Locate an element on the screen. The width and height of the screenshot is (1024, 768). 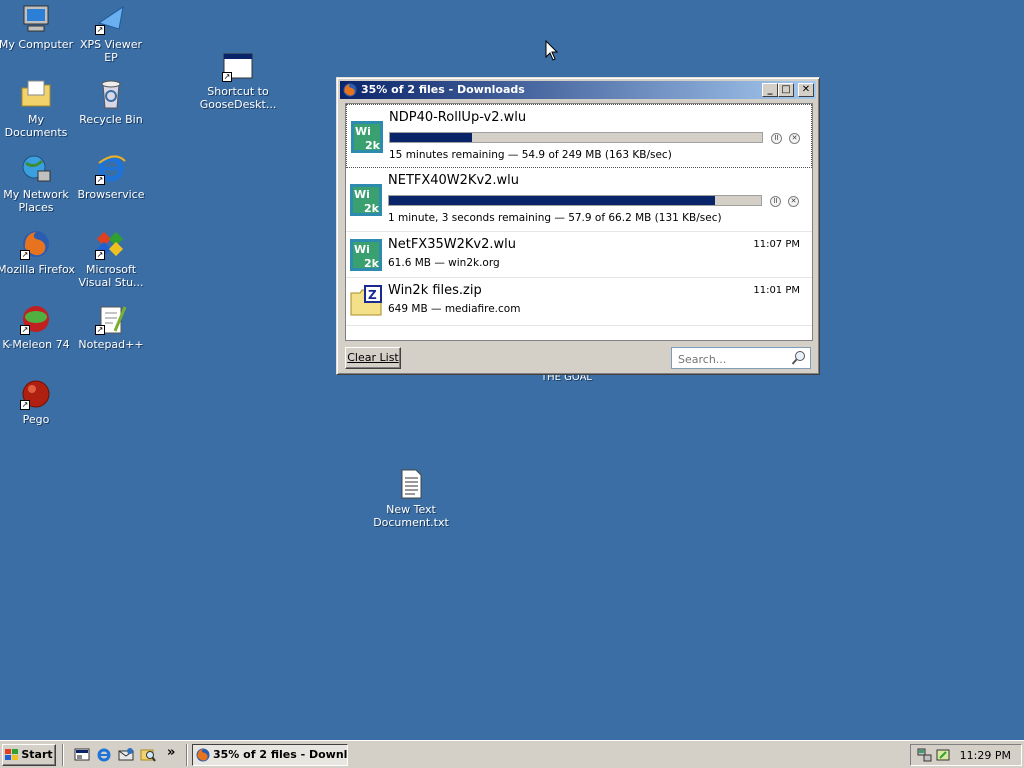
desktop-icon-label: My Network Places is located at coordinates (36, 201).